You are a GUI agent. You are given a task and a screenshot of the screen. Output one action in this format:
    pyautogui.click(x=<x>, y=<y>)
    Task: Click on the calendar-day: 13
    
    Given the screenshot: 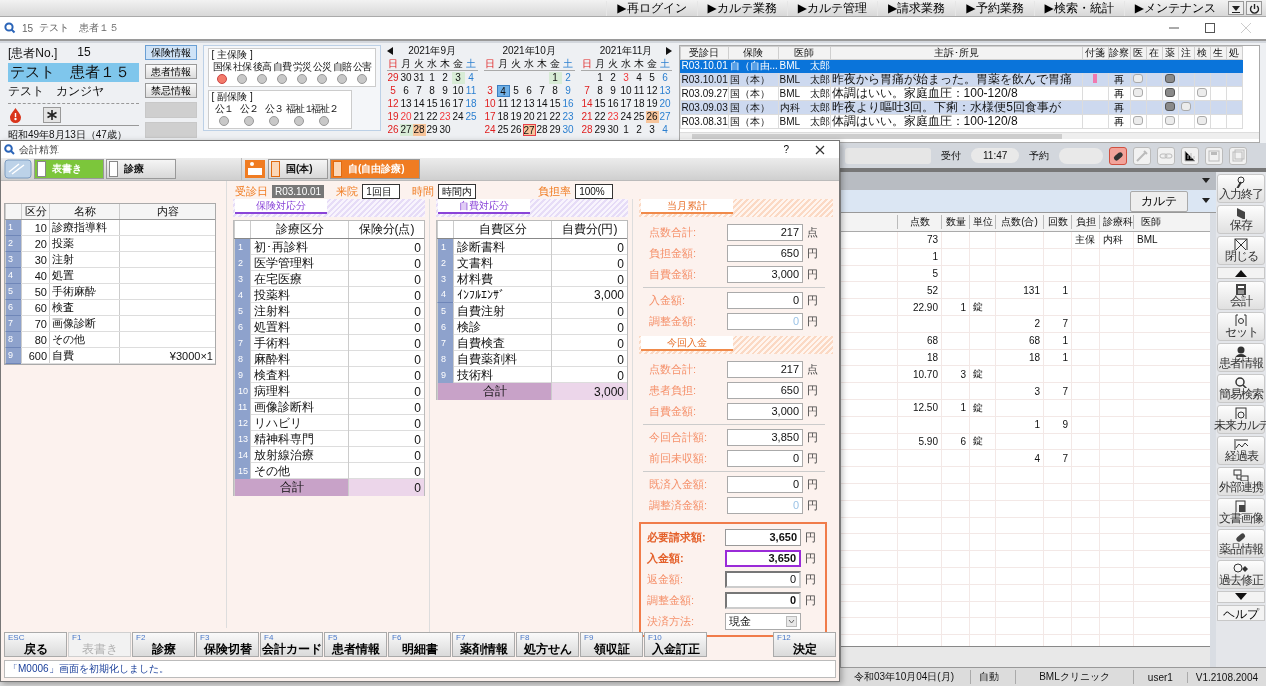 What is the action you would take?
    pyautogui.click(x=529, y=103)
    